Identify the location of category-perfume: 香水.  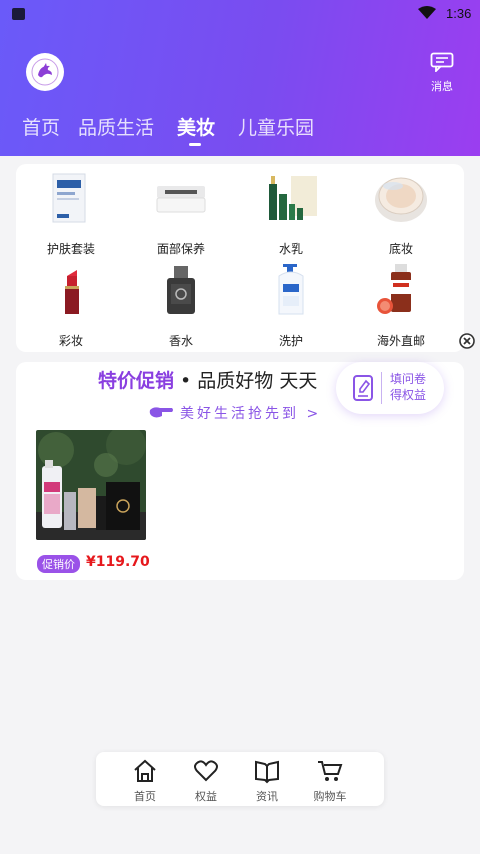
(181, 304).